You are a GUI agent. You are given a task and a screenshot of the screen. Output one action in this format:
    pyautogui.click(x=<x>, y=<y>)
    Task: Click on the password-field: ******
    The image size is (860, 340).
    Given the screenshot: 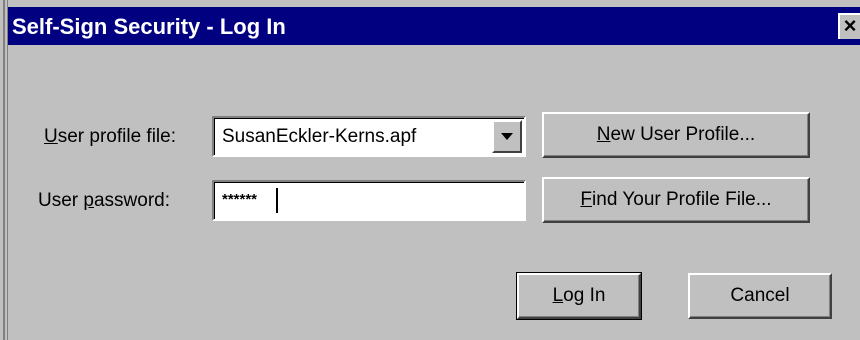 What is the action you would take?
    pyautogui.click(x=369, y=200)
    